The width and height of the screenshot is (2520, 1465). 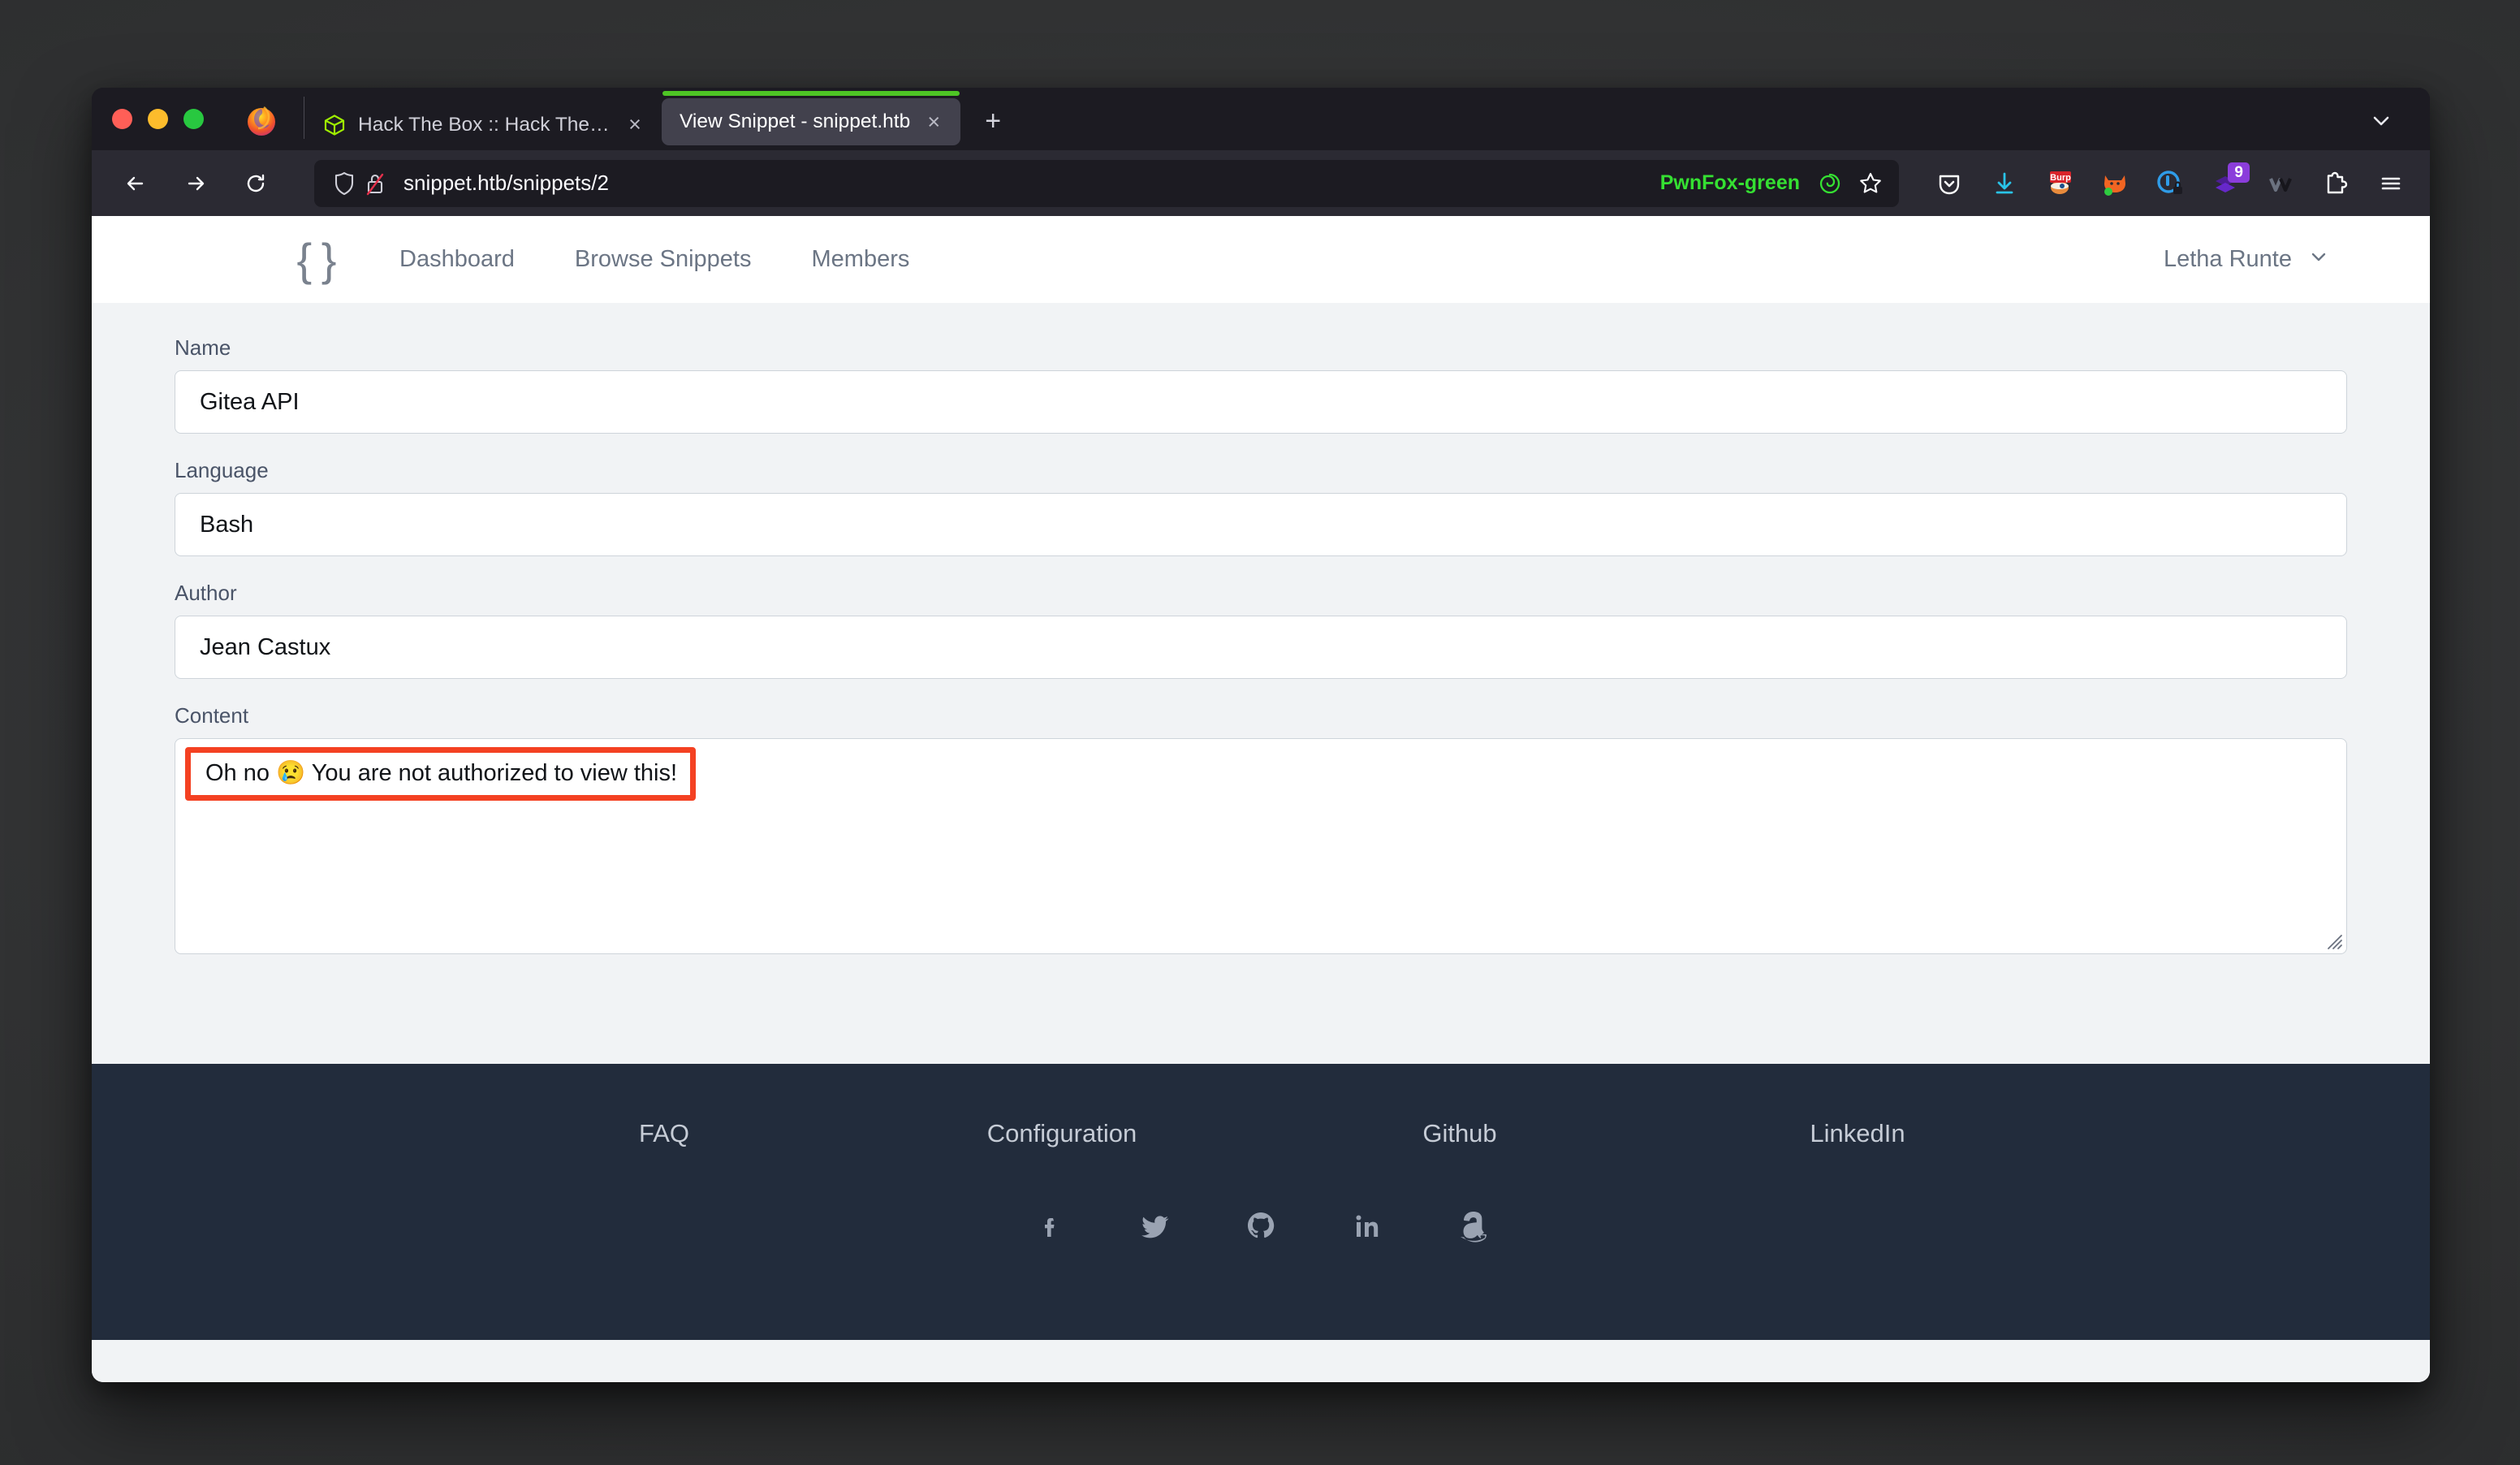 What do you see at coordinates (1366, 1225) in the screenshot?
I see `linkedin-icon` at bounding box center [1366, 1225].